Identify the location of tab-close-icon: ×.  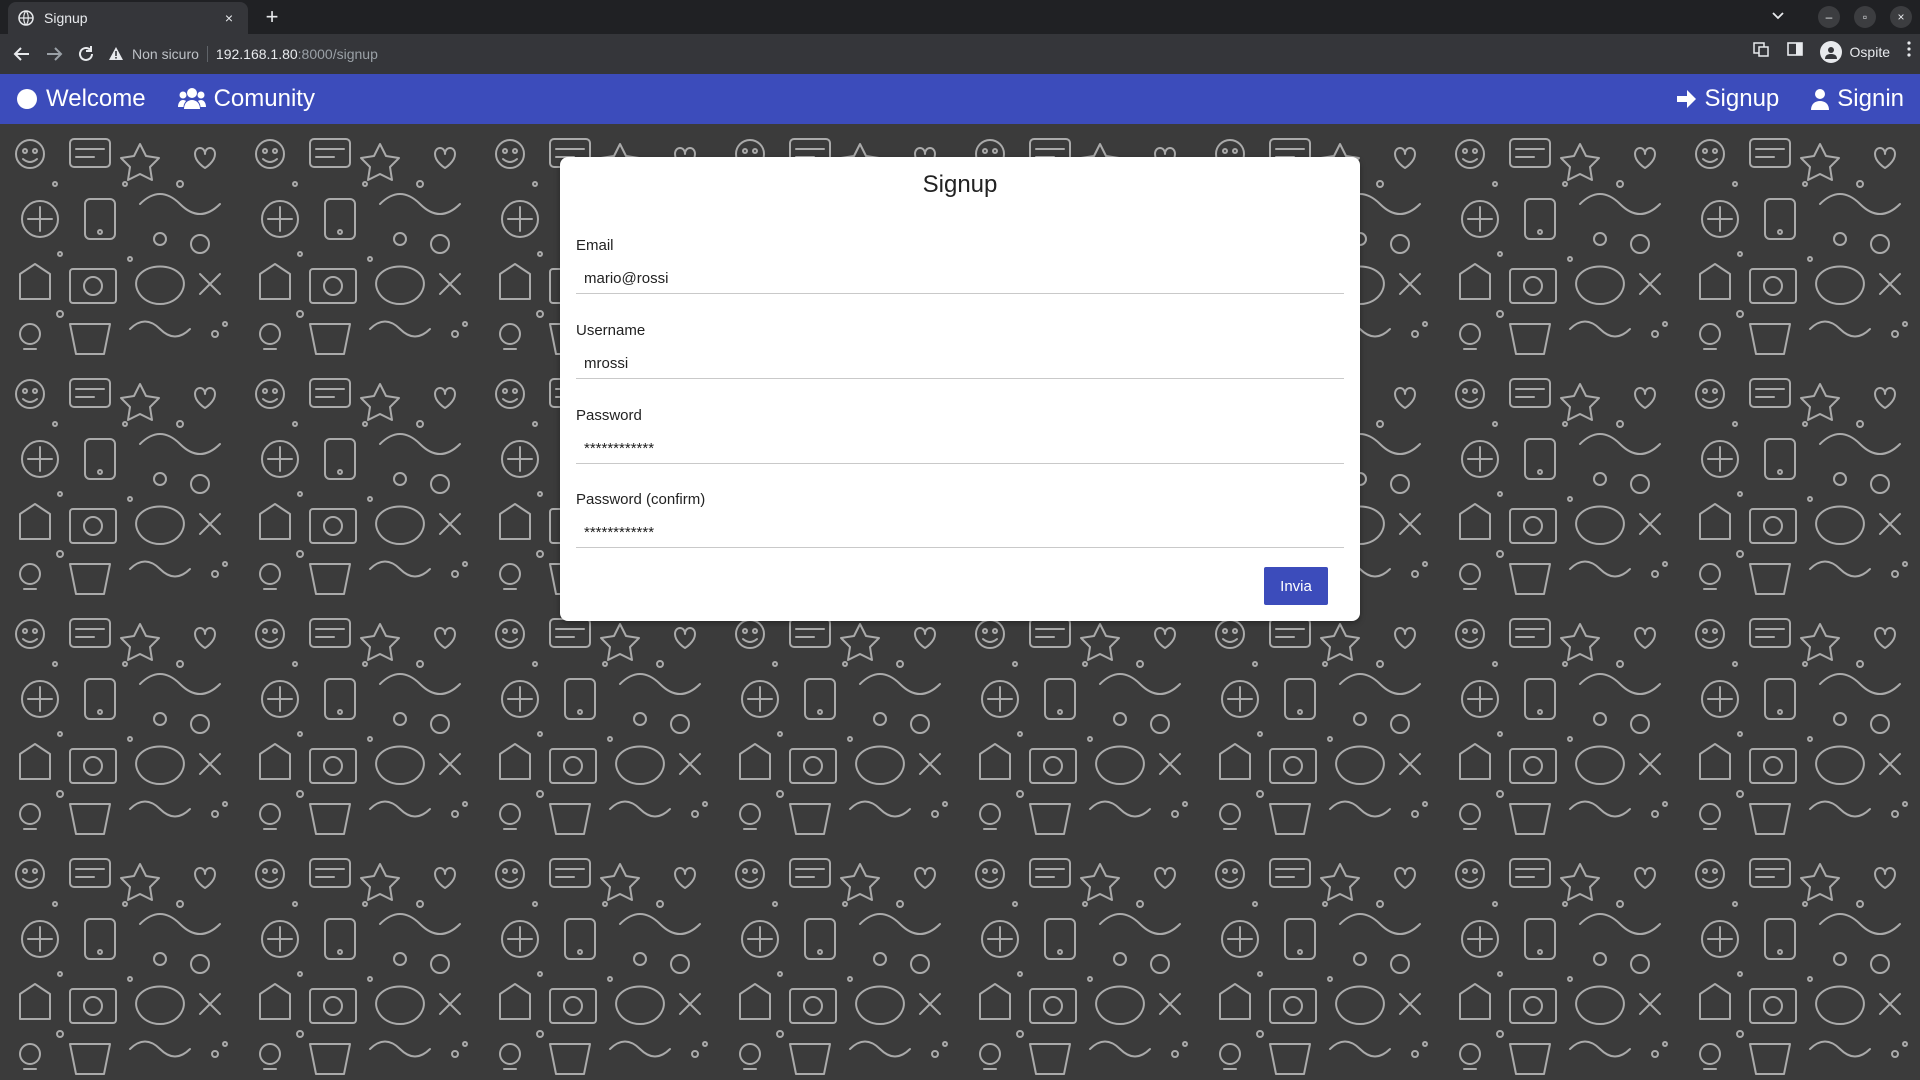
(229, 18).